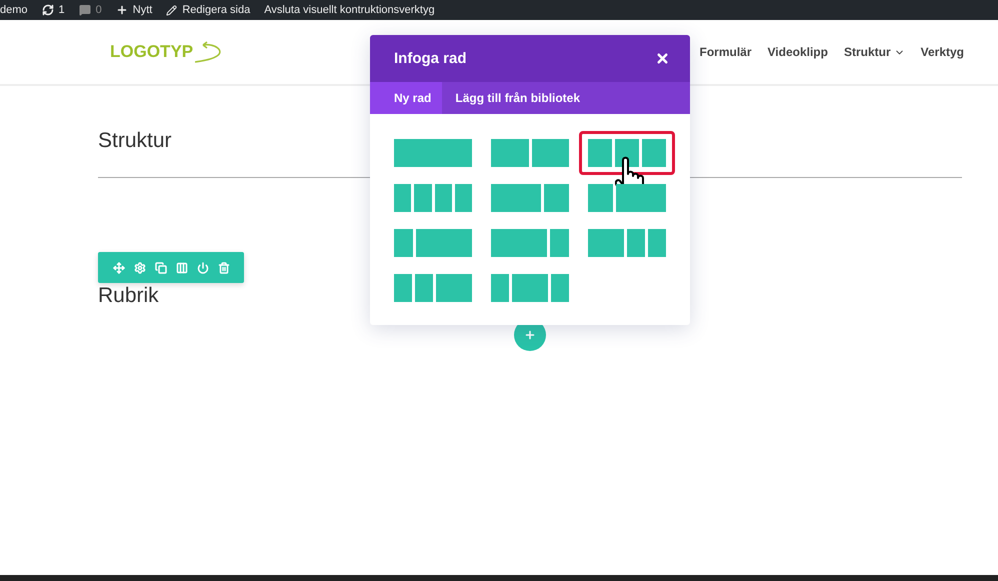 The width and height of the screenshot is (998, 581). I want to click on nav-link: Verktyg, so click(942, 52).